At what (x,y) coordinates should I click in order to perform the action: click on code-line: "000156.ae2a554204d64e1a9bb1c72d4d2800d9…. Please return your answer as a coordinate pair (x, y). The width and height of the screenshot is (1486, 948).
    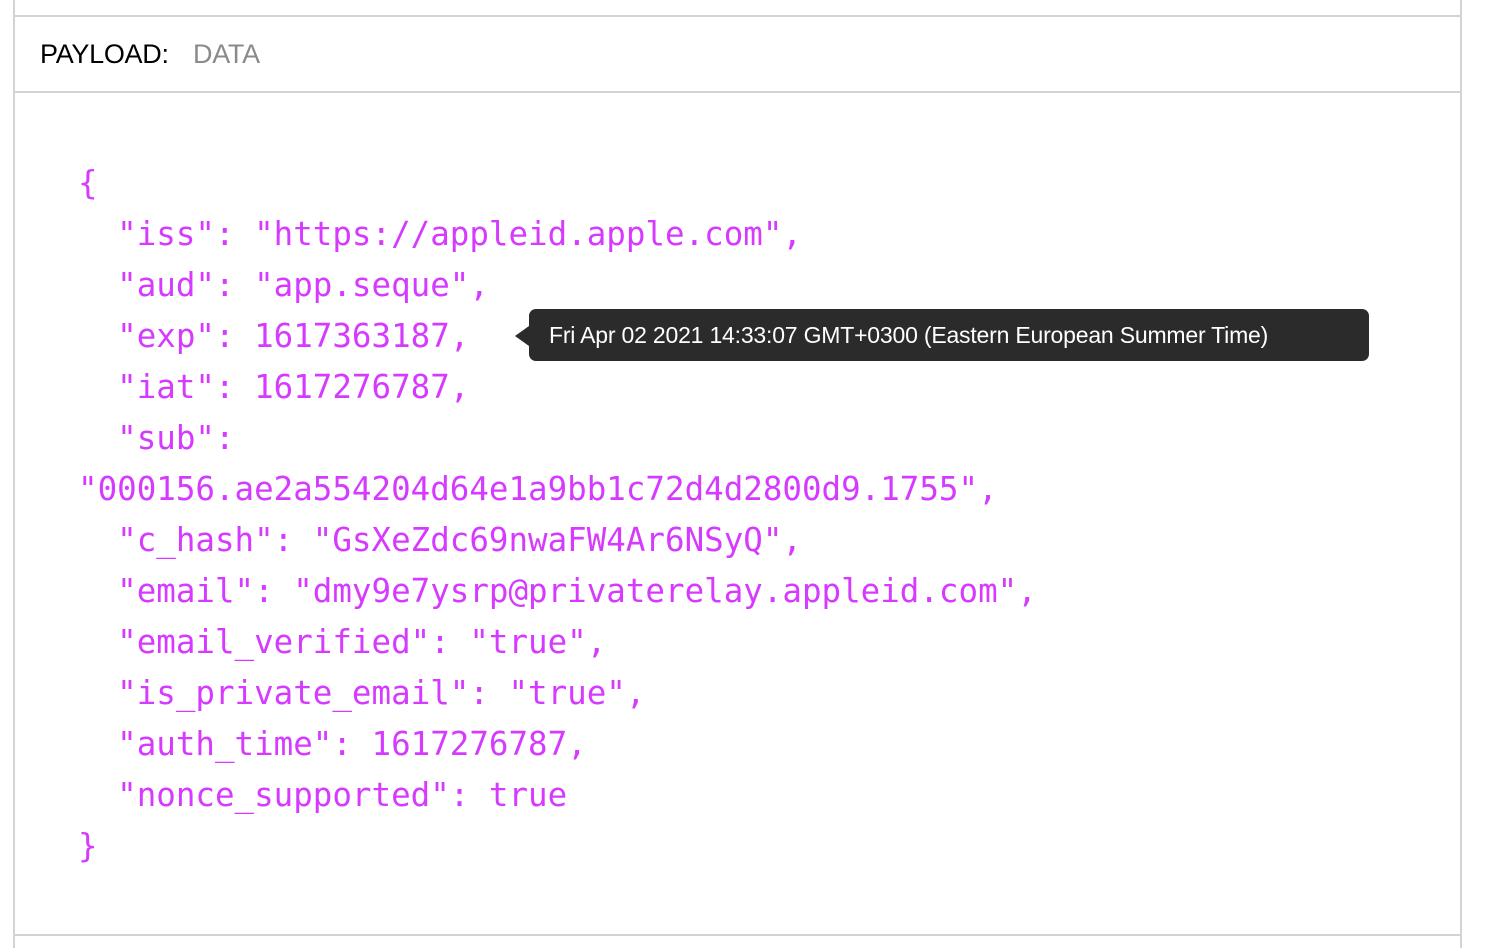
    Looking at the image, I should click on (538, 489).